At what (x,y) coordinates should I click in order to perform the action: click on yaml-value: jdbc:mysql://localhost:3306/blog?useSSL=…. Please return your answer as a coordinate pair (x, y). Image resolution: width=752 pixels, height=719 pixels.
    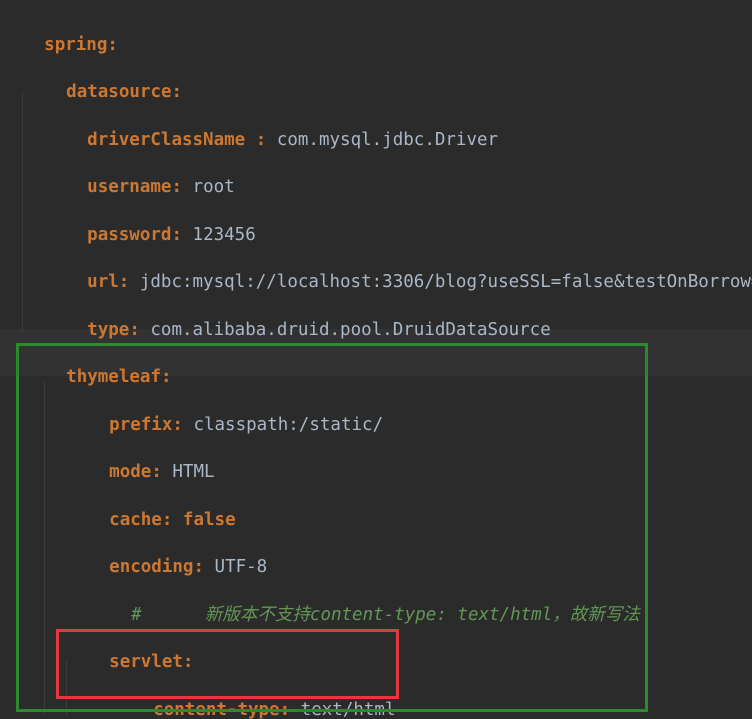
    Looking at the image, I should click on (445, 282).